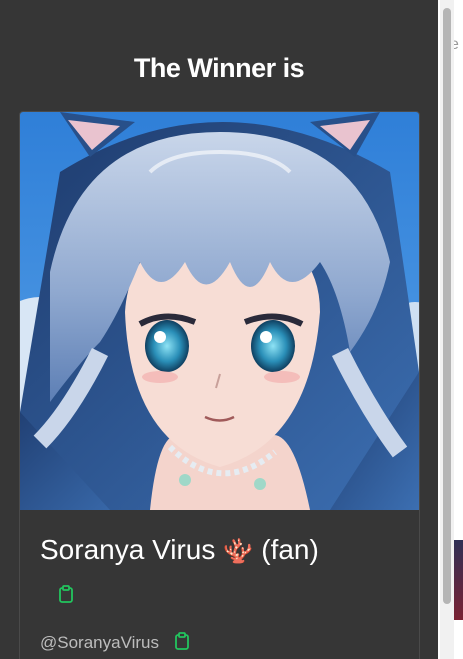 Image resolution: width=463 pixels, height=659 pixels. What do you see at coordinates (458, 580) in the screenshot?
I see `background-image-peek` at bounding box center [458, 580].